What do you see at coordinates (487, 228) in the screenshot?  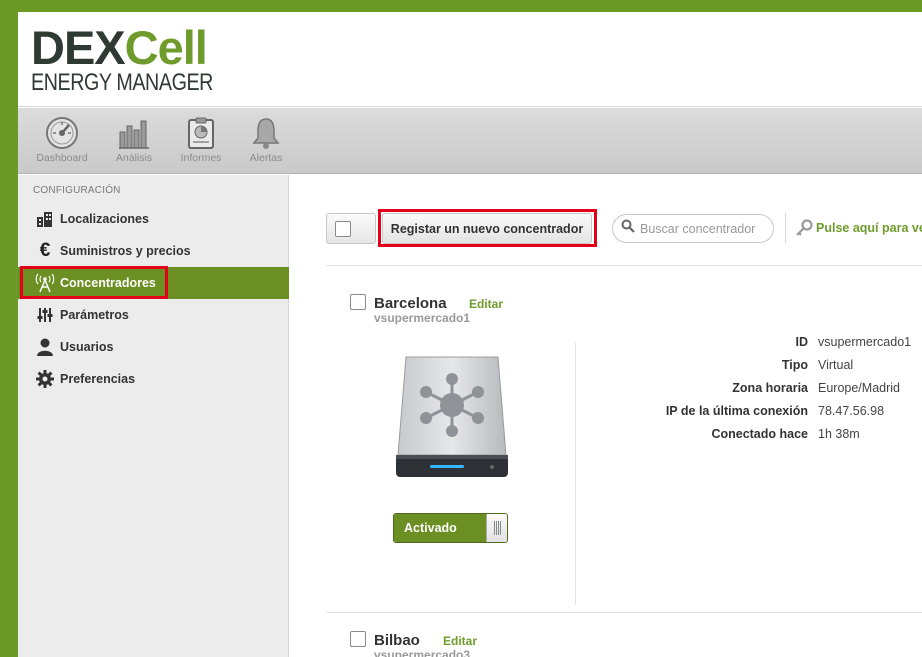 I see `highlight-box-register` at bounding box center [487, 228].